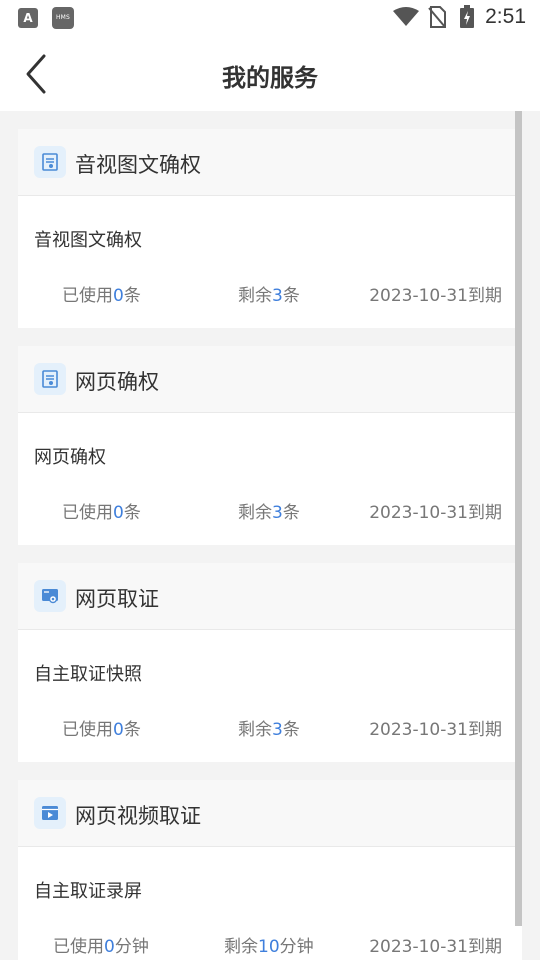 This screenshot has height=960, width=540. I want to click on card-title: 网页视频取证, so click(138, 816).